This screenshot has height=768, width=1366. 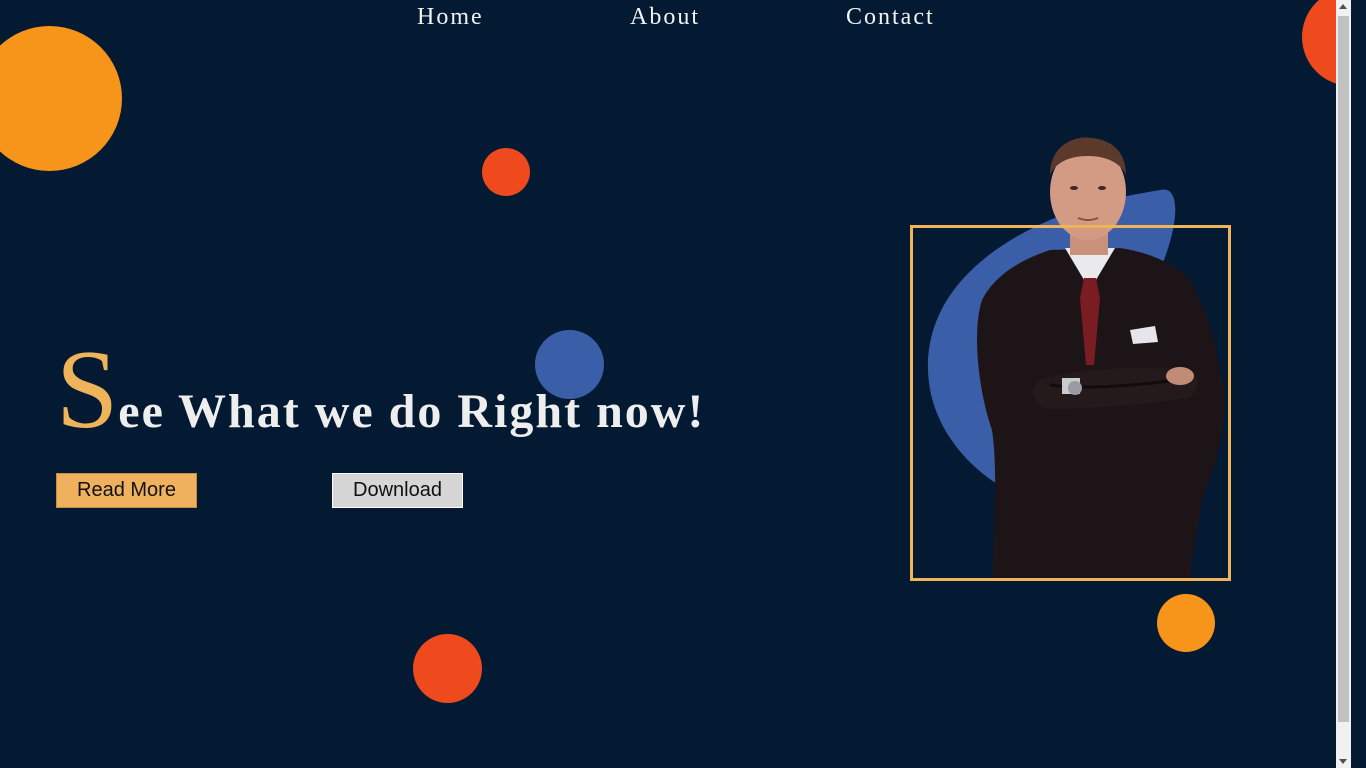 I want to click on nav-contact-link: Contact, so click(x=890, y=17).